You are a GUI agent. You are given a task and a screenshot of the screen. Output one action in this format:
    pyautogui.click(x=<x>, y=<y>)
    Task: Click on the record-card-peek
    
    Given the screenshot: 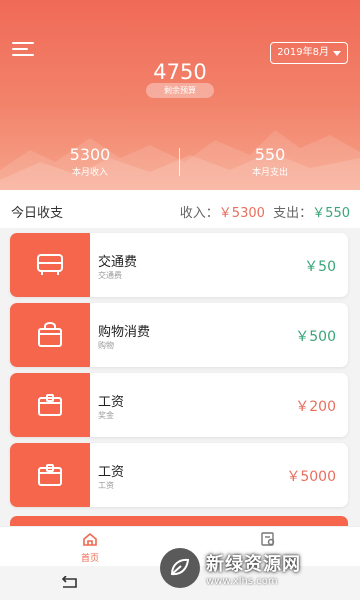 What is the action you would take?
    pyautogui.click(x=179, y=521)
    